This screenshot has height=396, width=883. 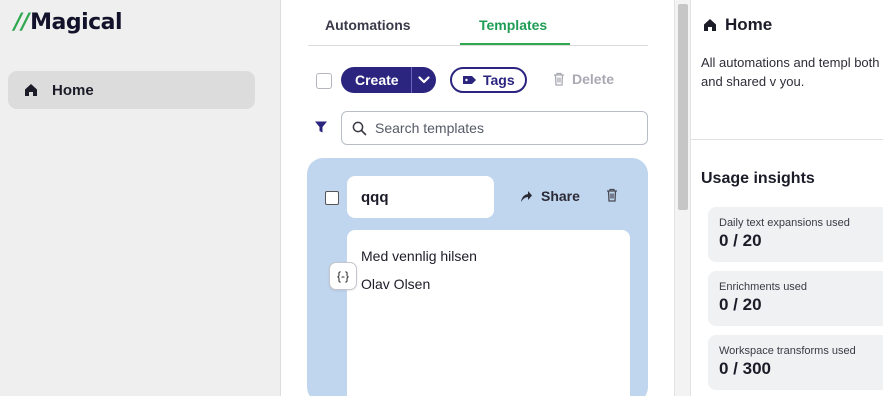 I want to click on usage-stat-workspace-transforms: Workspace transforms used 0 / 300, so click(x=795, y=362).